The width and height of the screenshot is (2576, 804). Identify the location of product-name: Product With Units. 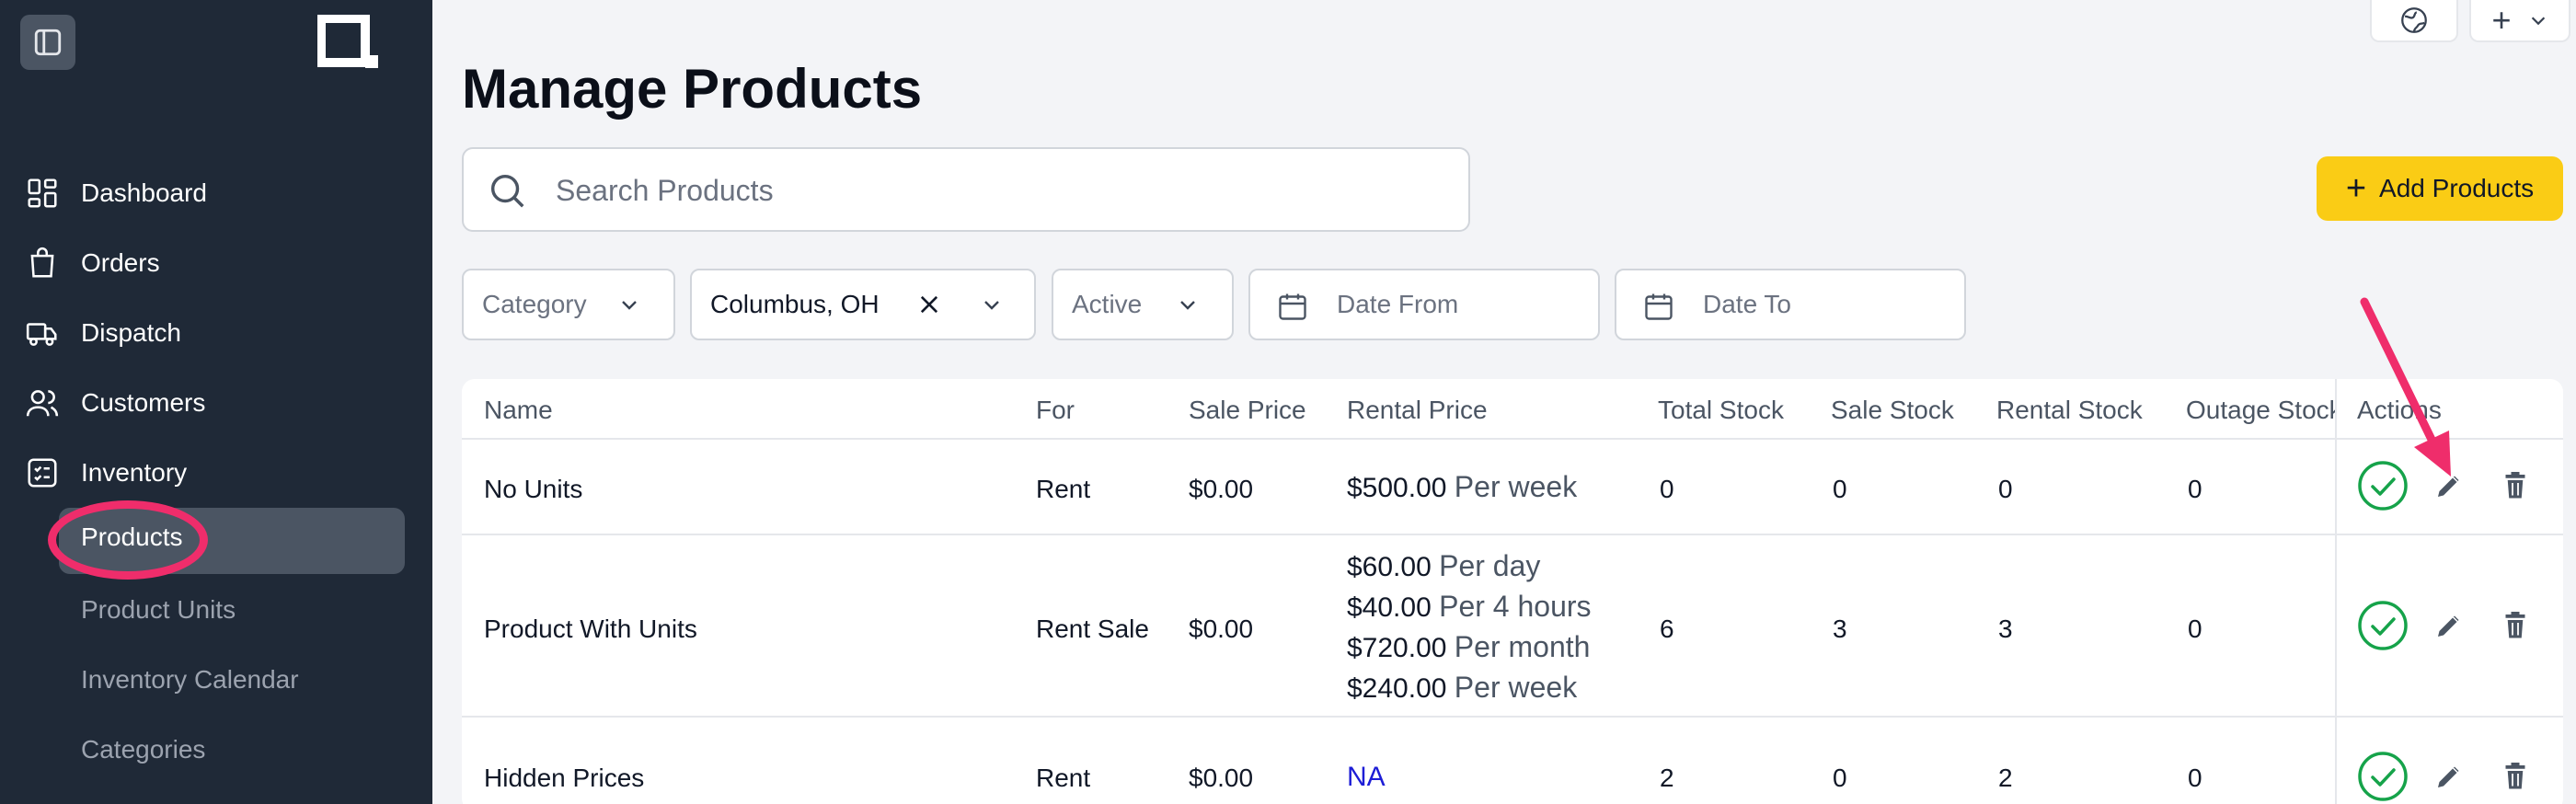
(590, 629).